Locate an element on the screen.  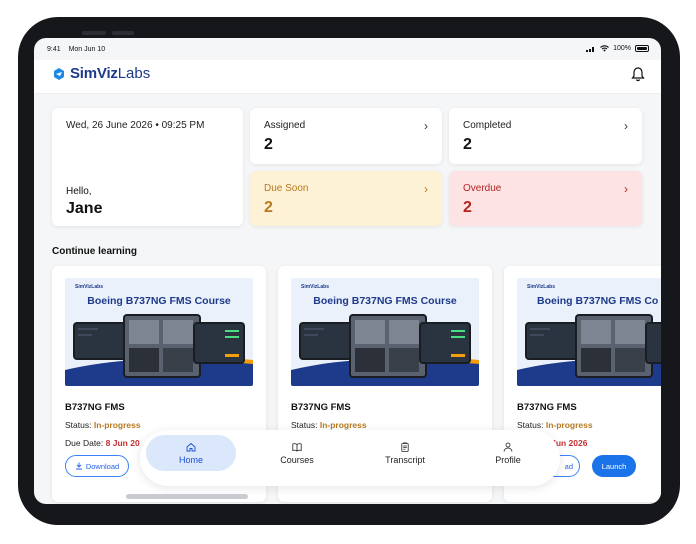
due-soon-count: 2 is located at coordinates (268, 207).